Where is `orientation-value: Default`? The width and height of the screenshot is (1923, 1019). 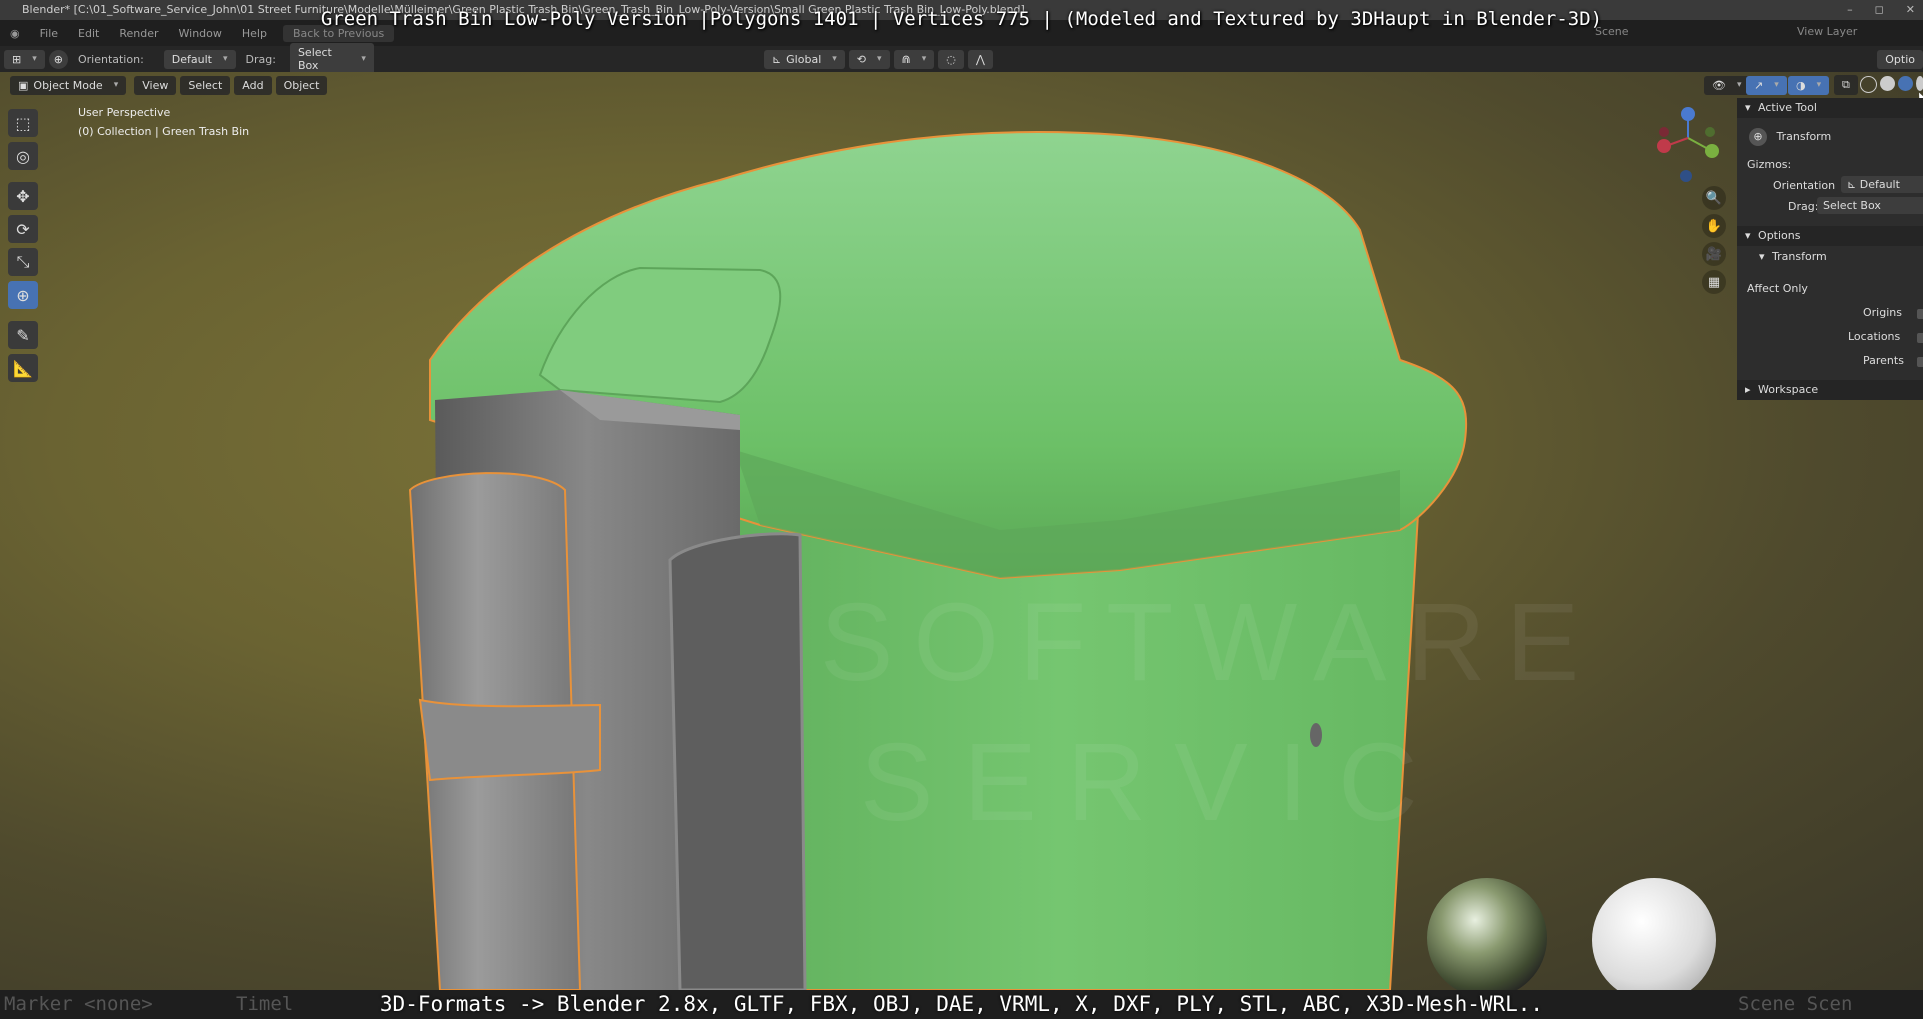
orientation-value: Default is located at coordinates (191, 59).